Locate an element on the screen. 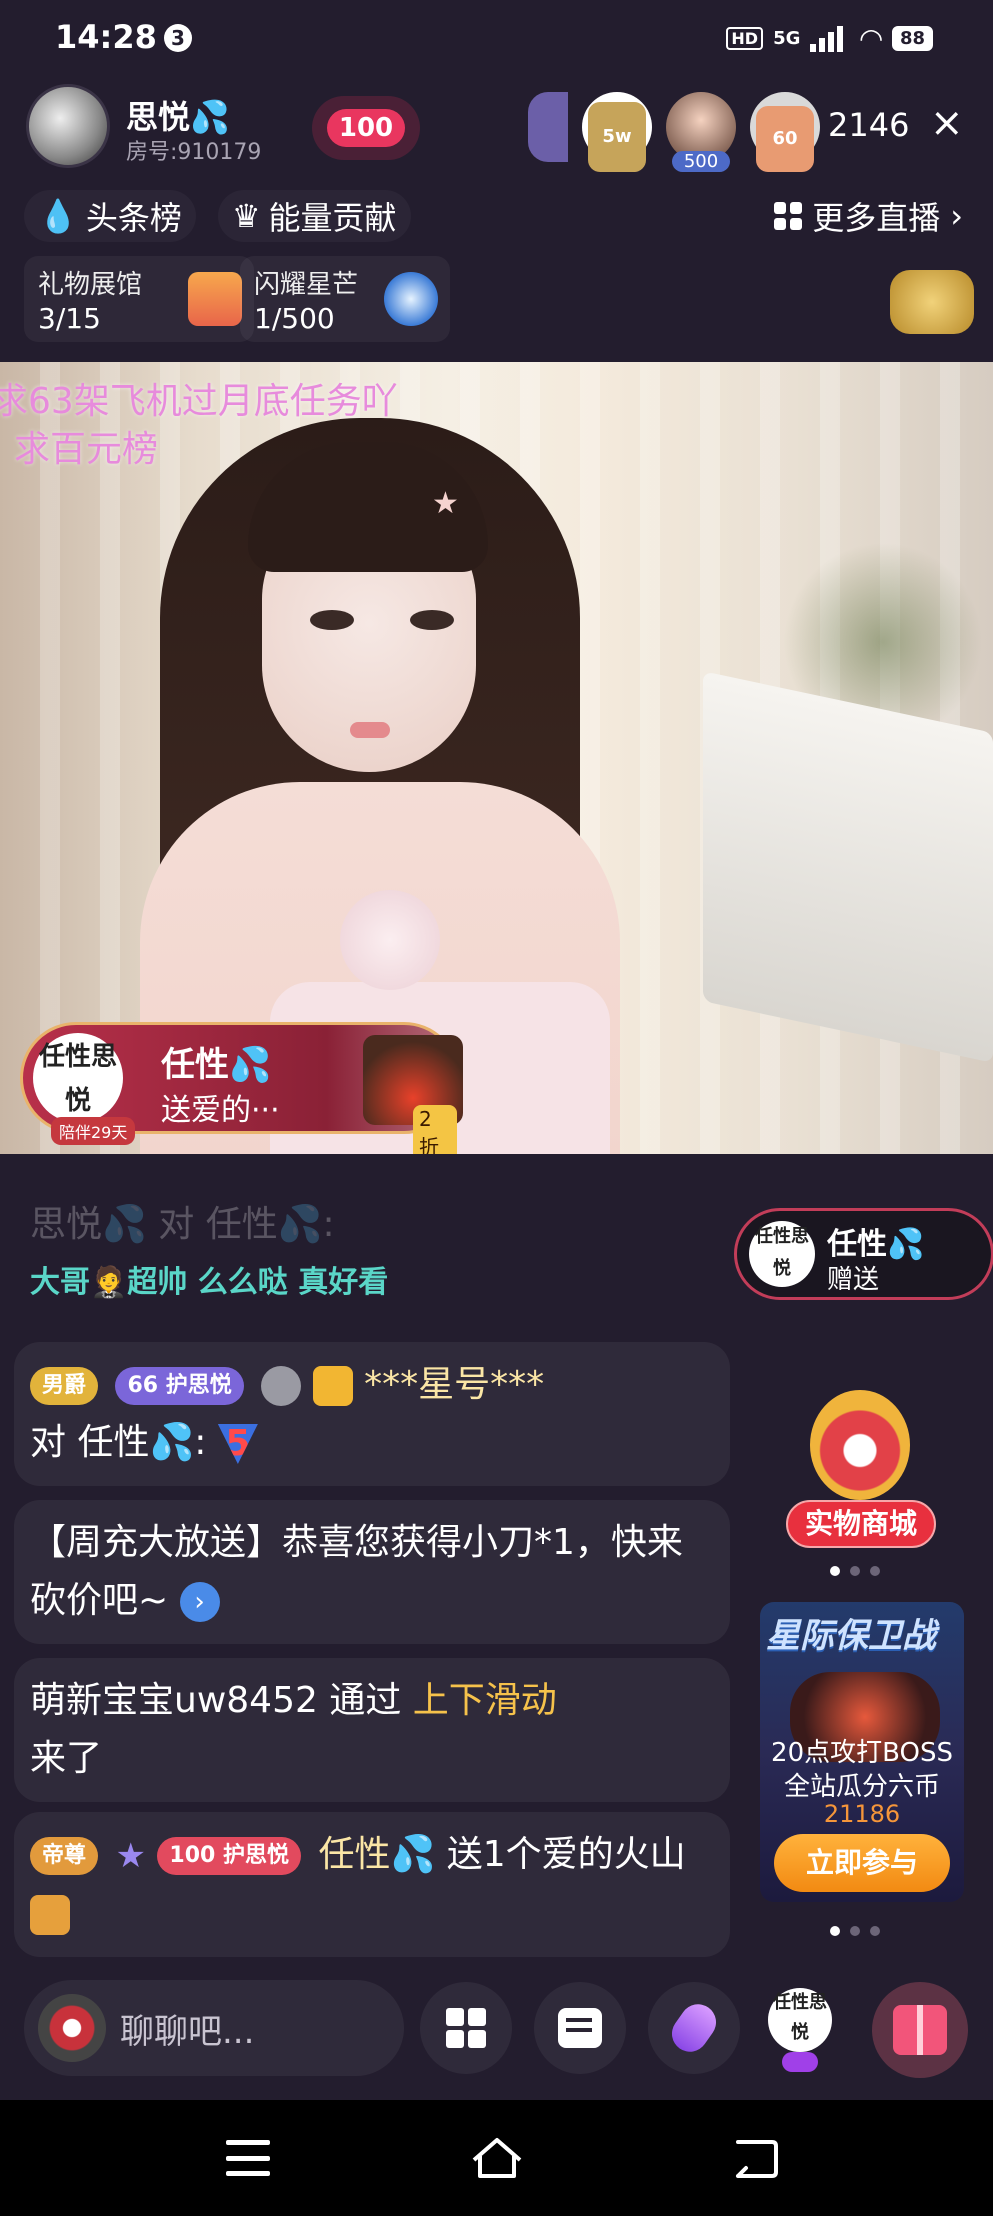 This screenshot has width=993, height=2216. medal-icon is located at coordinates (281, 1386).